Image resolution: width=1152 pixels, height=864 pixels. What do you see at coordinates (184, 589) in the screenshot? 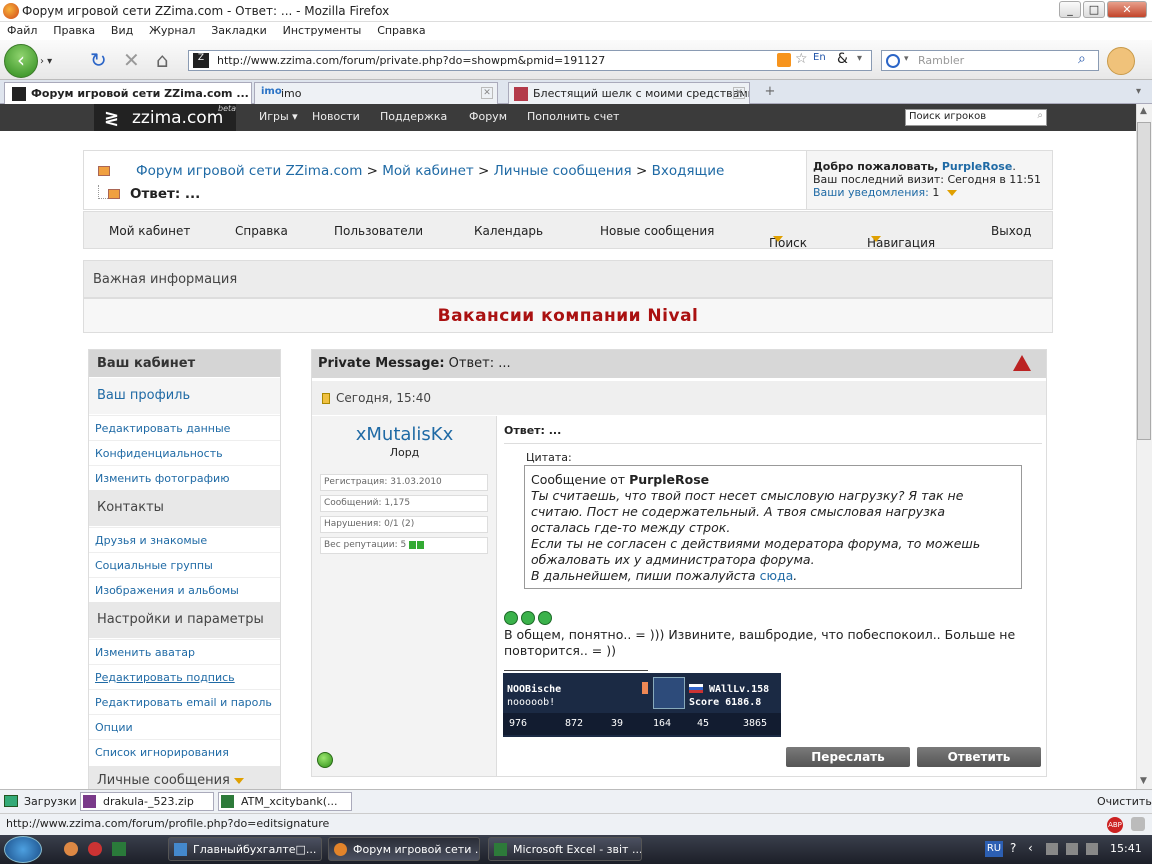
I see `sidebar-item-images-albums: Изображения и альбомы` at bounding box center [184, 589].